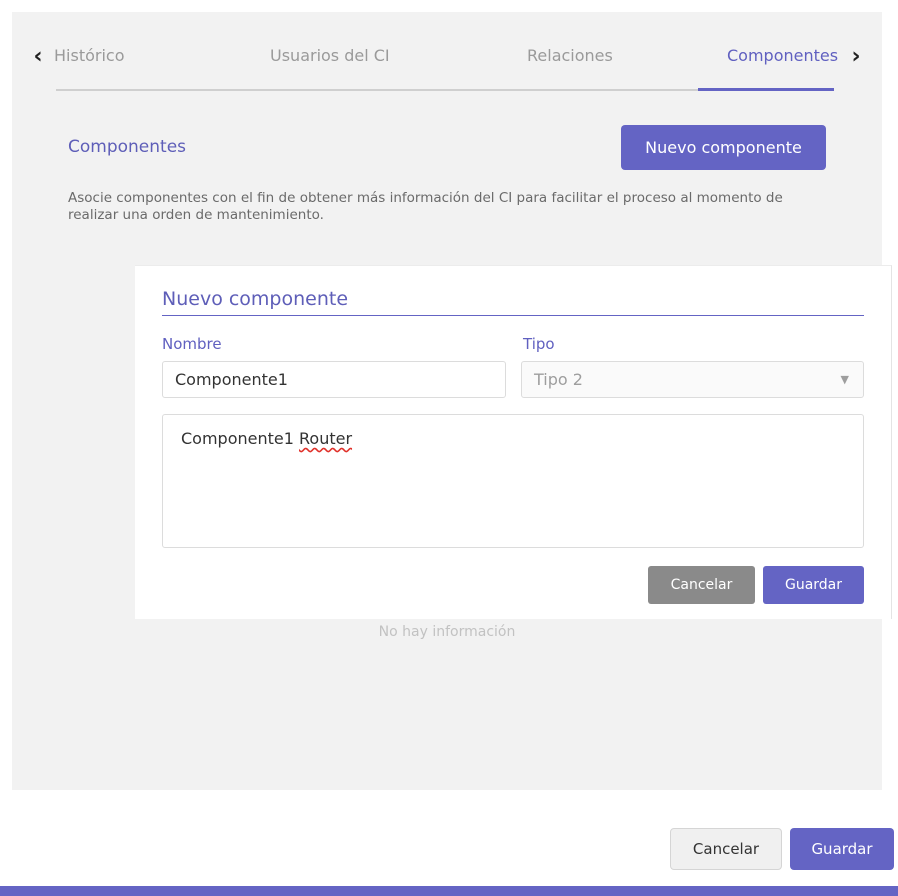  Describe the element at coordinates (231, 379) in the screenshot. I see `name-input-value: Componente1` at that location.